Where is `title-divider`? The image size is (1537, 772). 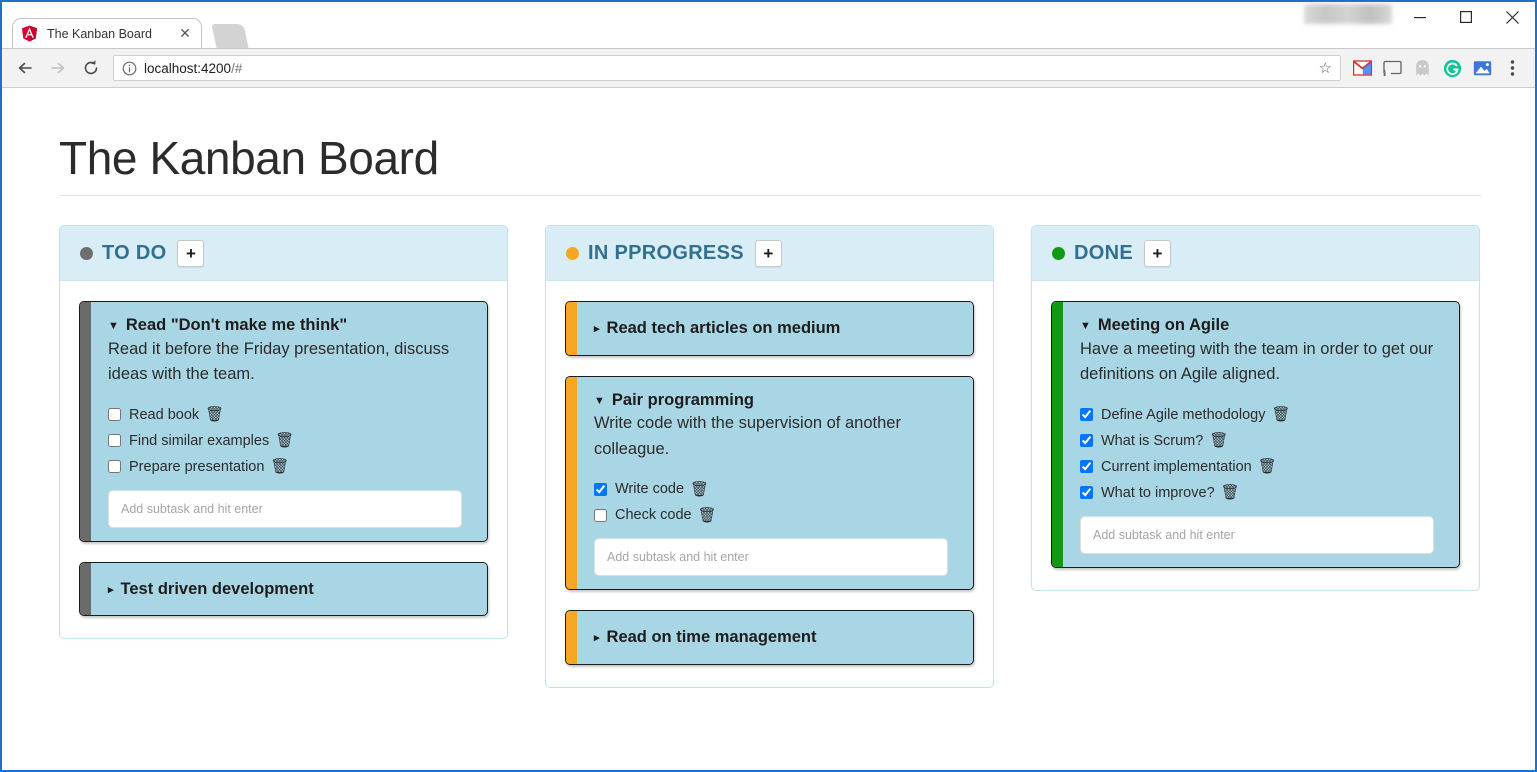
title-divider is located at coordinates (770, 195).